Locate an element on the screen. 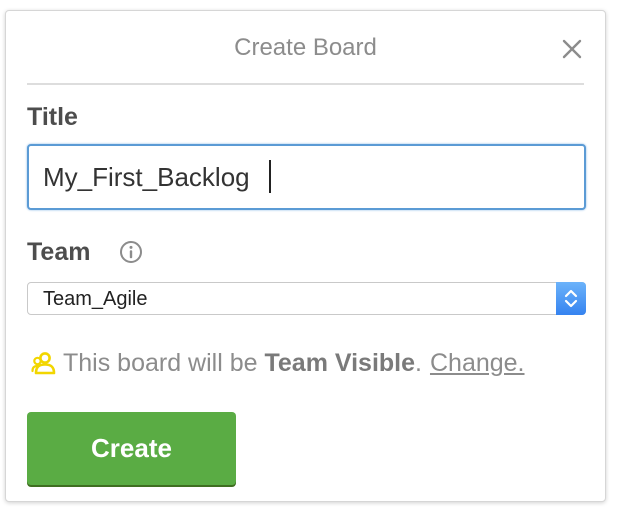 This screenshot has width=618, height=514. popover-header: Create Board is located at coordinates (305, 48).